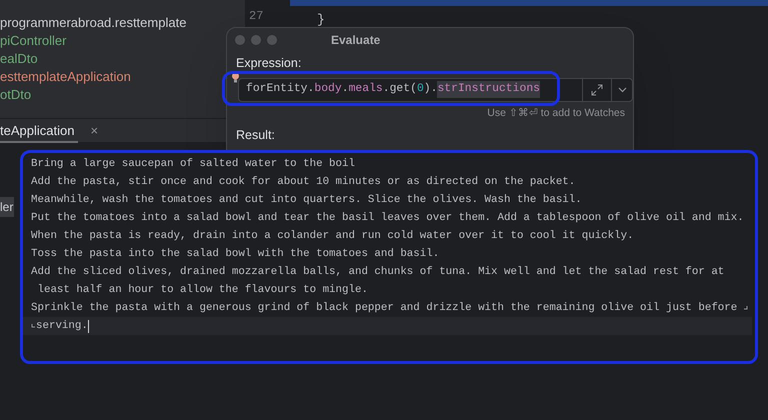 The image size is (768, 420). What do you see at coordinates (377, 272) in the screenshot?
I see `text-line: Add the sliced olives, drained mozzarella balls, and chunks of tuna. Mix well and let the salad rest for at` at bounding box center [377, 272].